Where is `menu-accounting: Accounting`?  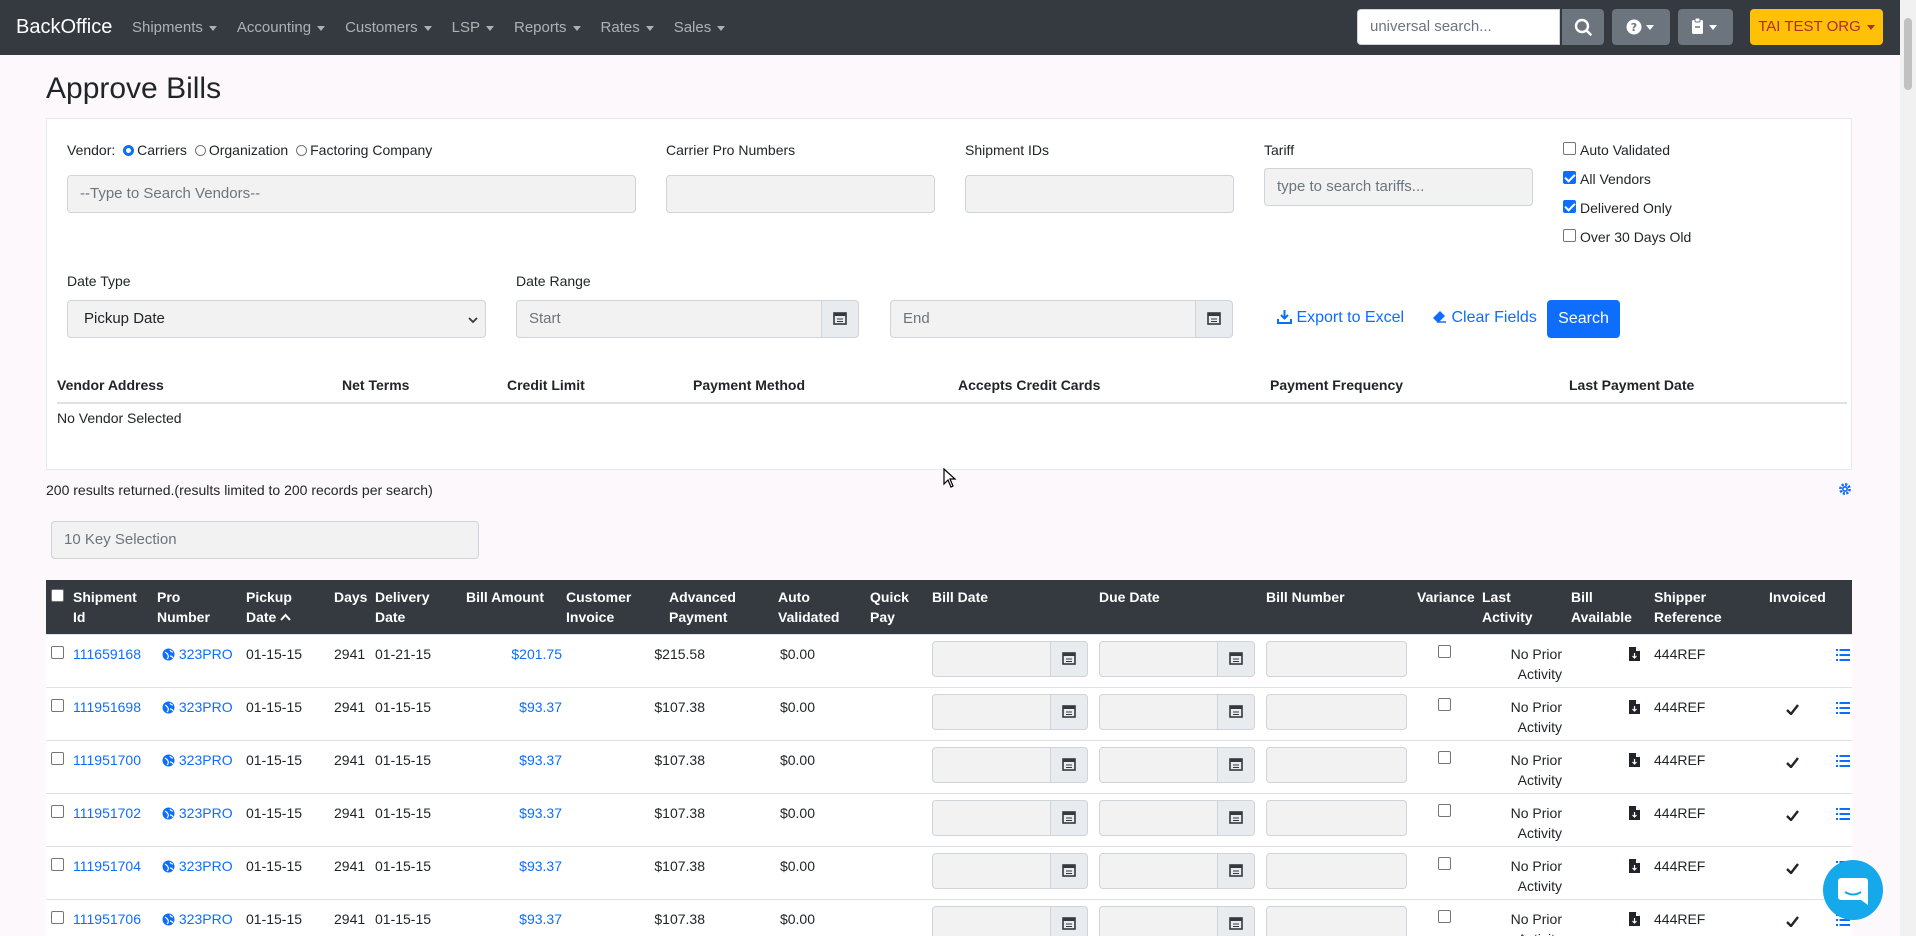
menu-accounting: Accounting is located at coordinates (281, 27).